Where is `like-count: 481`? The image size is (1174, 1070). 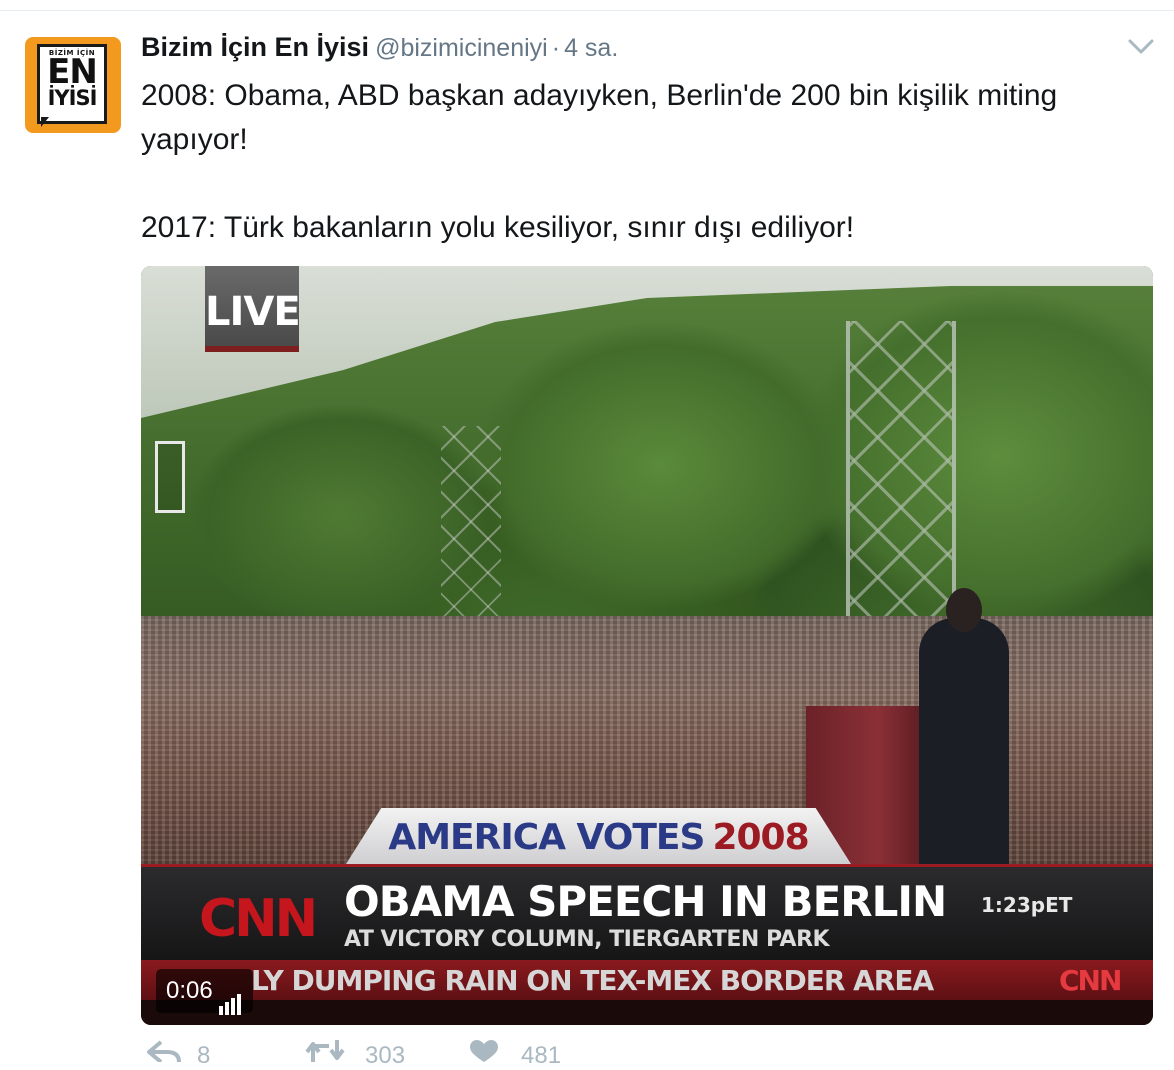
like-count: 481 is located at coordinates (541, 1055).